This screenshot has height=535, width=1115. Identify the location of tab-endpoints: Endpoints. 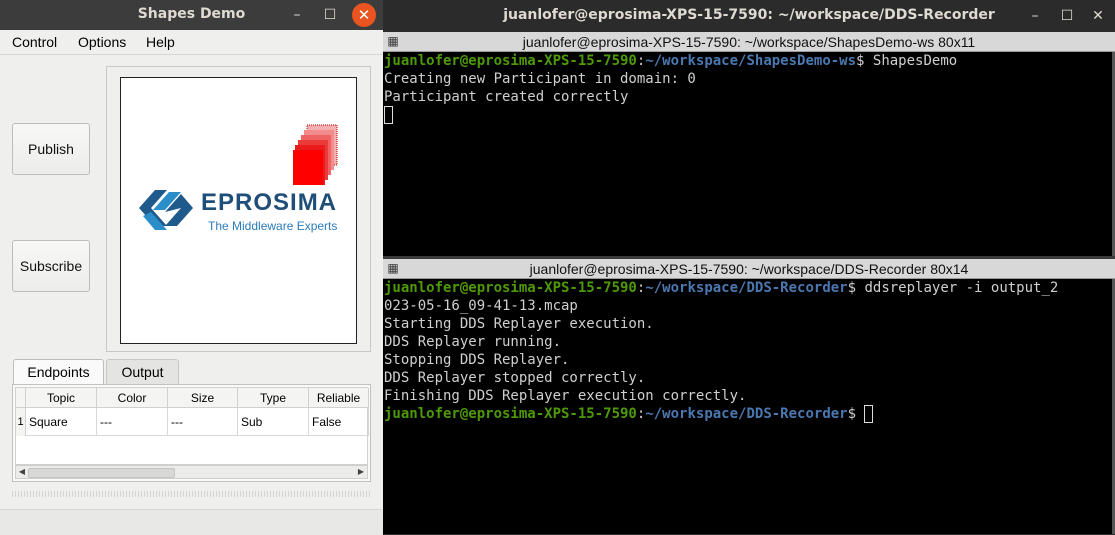
(58, 372).